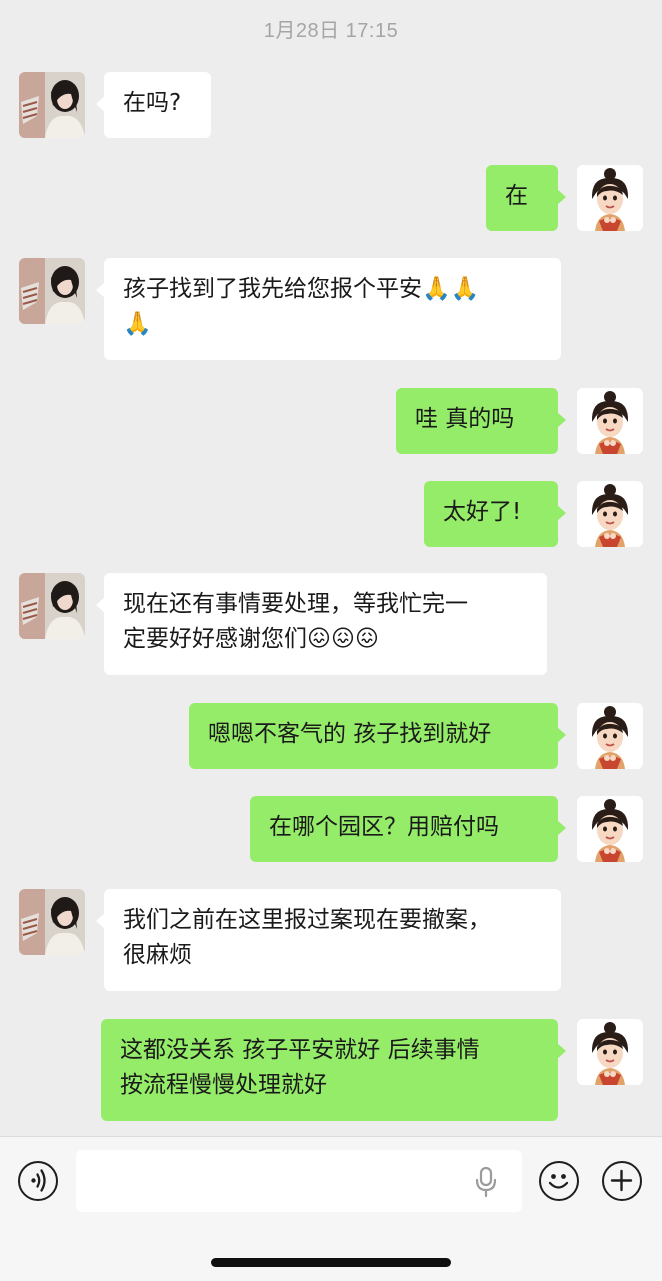  I want to click on emoji-icon, so click(558, 1181).